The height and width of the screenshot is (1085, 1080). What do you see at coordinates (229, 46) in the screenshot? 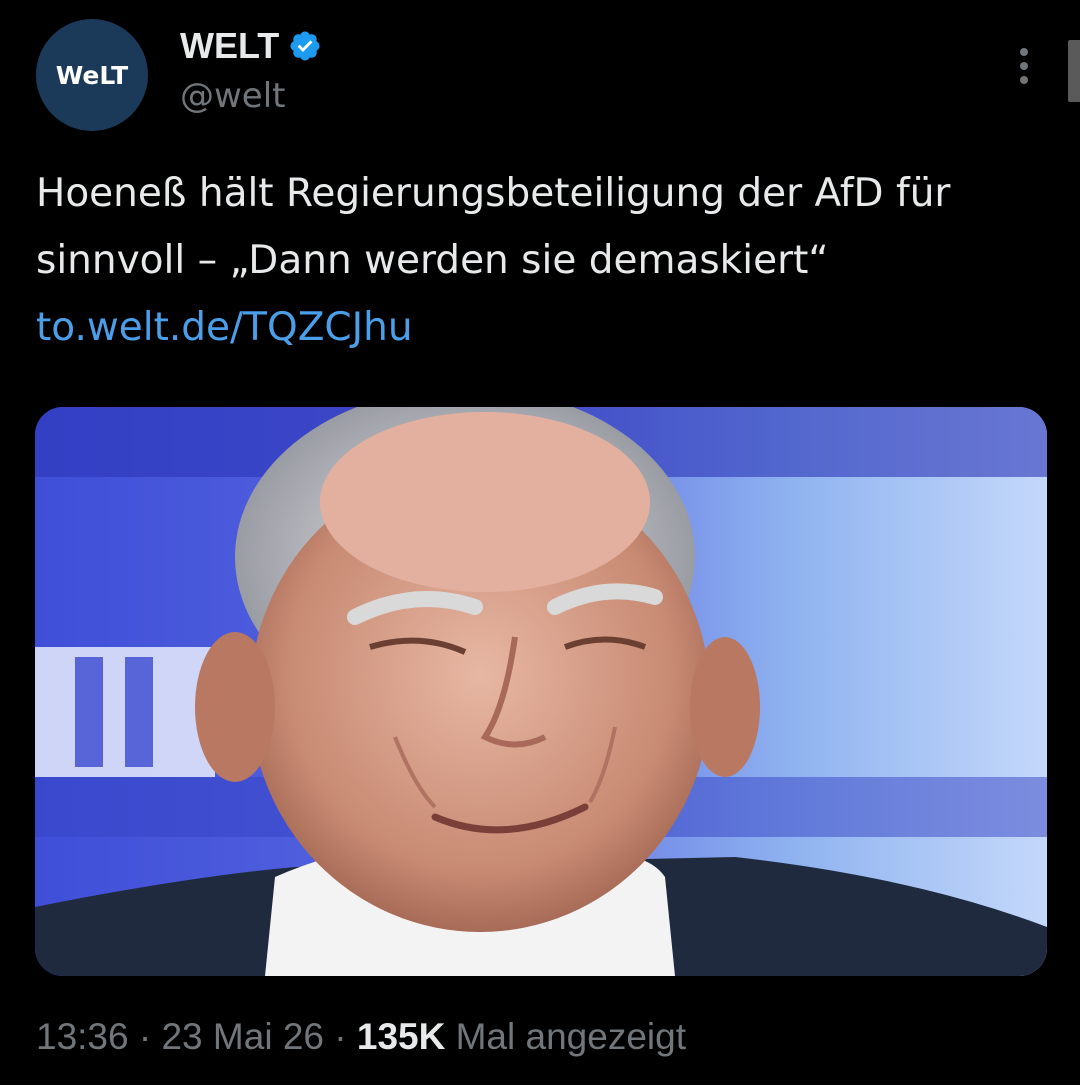
I see `display-name: WELT` at bounding box center [229, 46].